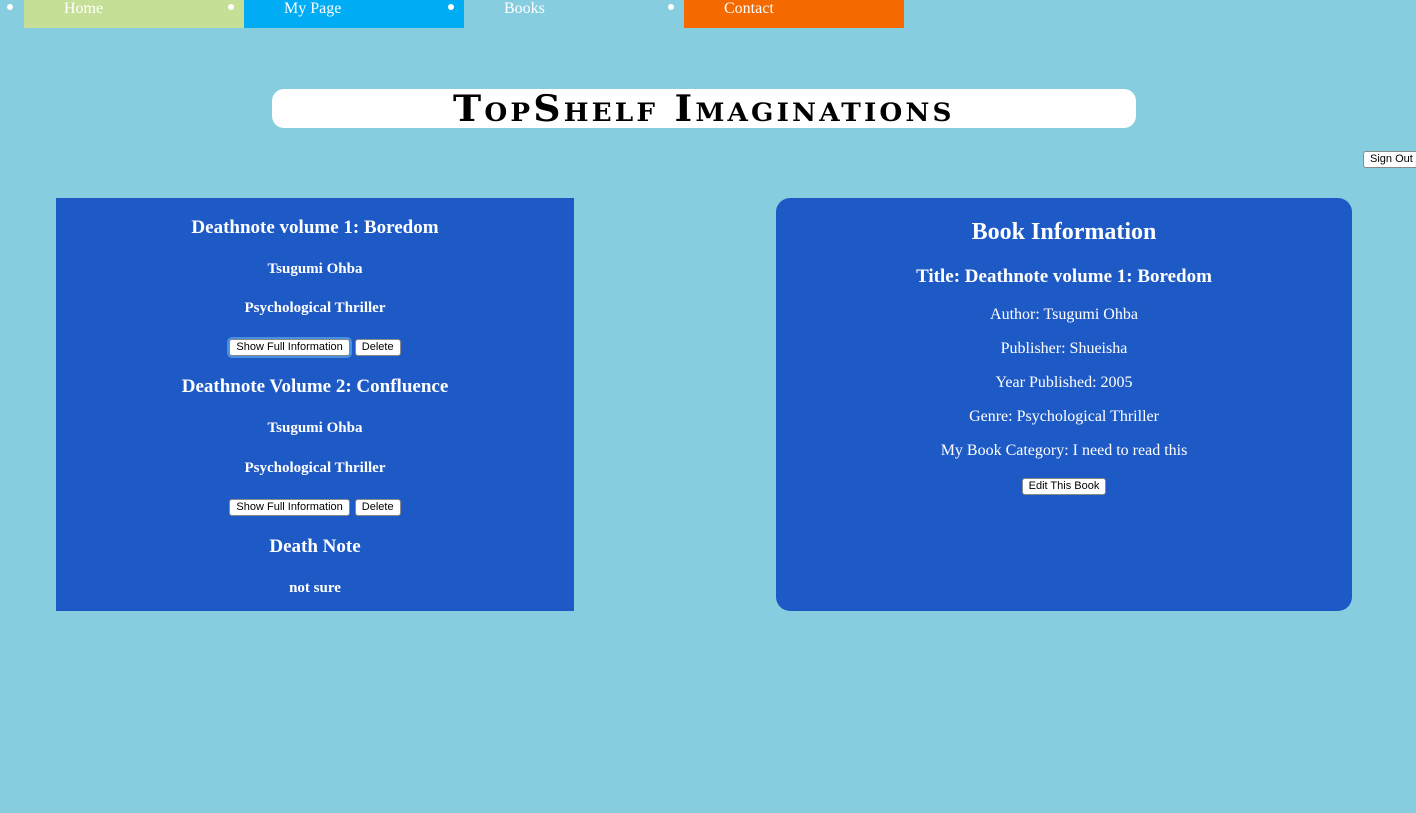  What do you see at coordinates (1064, 276) in the screenshot?
I see `book-information-title: Title: Deathnote volume 1: Boredom` at bounding box center [1064, 276].